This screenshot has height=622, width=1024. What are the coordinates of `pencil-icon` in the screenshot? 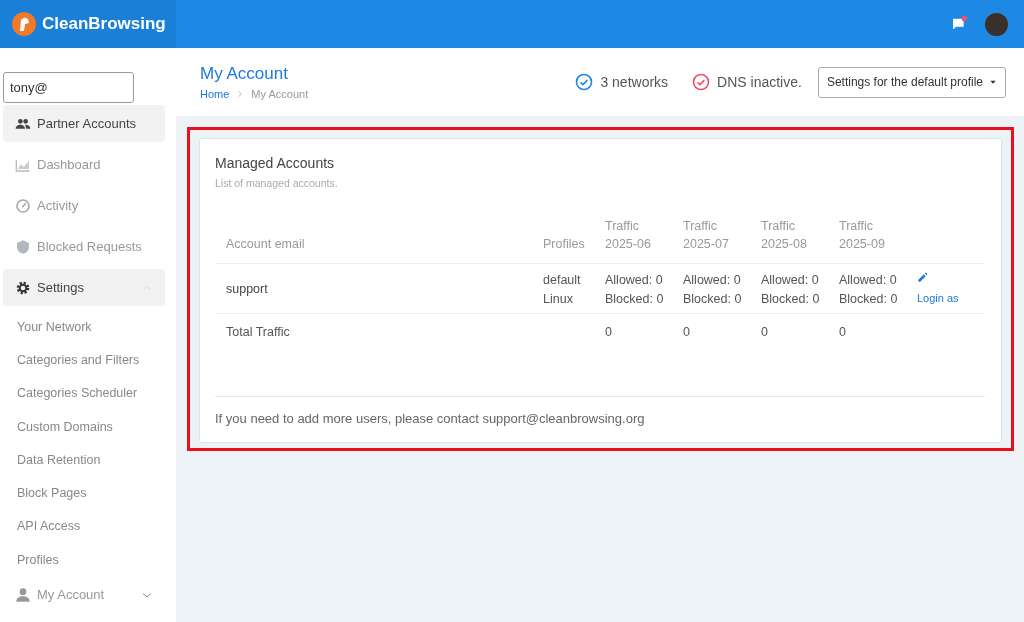 It's located at (922, 277).